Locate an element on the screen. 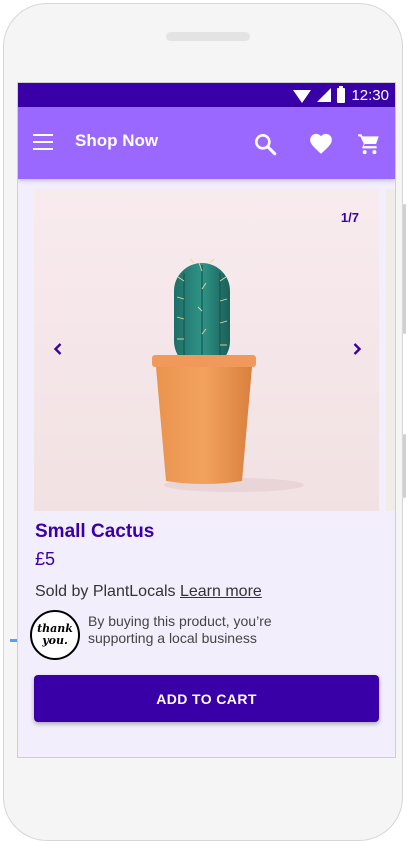  learn-more-link: Learn more is located at coordinates (221, 591).